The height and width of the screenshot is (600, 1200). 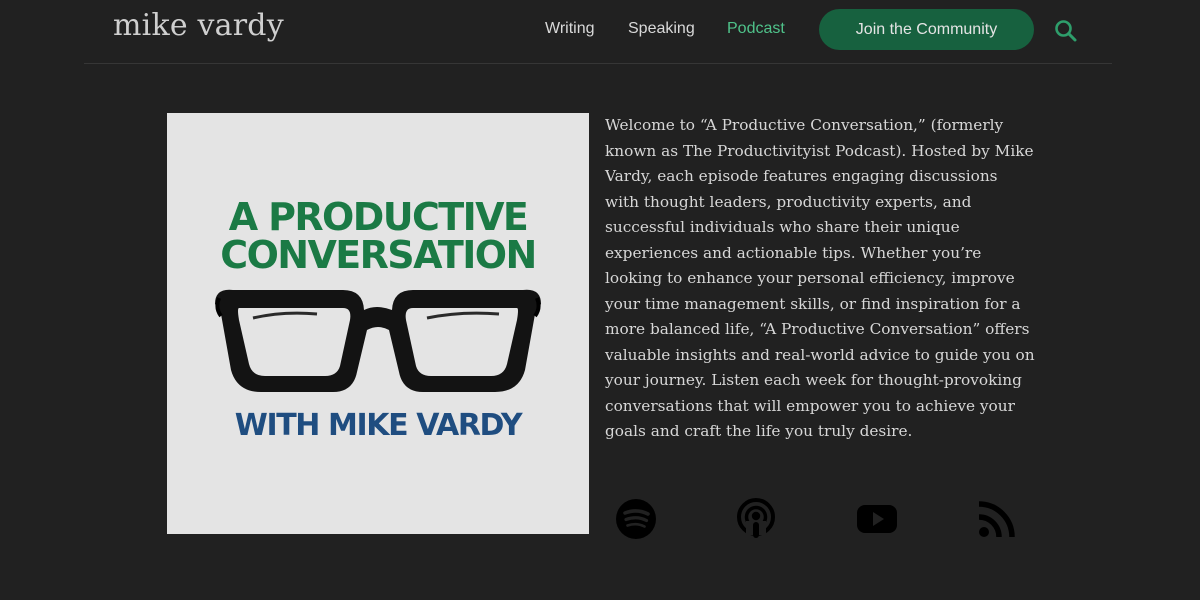 I want to click on youtube-icon, so click(x=877, y=519).